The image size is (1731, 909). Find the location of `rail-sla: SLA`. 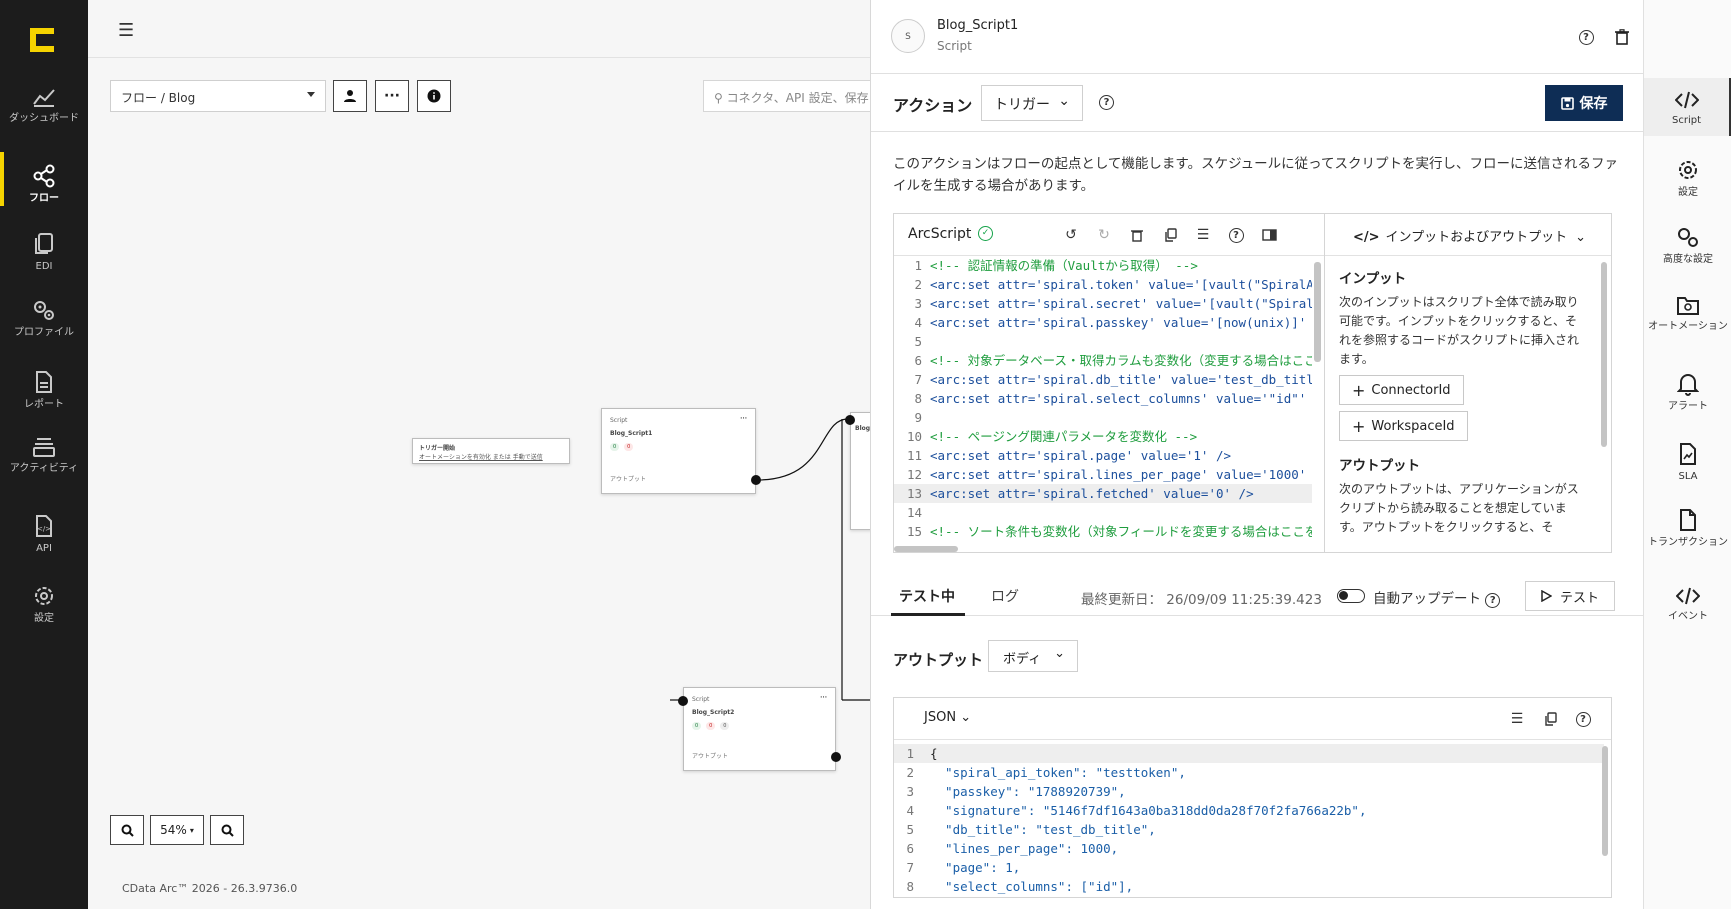

rail-sla: SLA is located at coordinates (1687, 462).